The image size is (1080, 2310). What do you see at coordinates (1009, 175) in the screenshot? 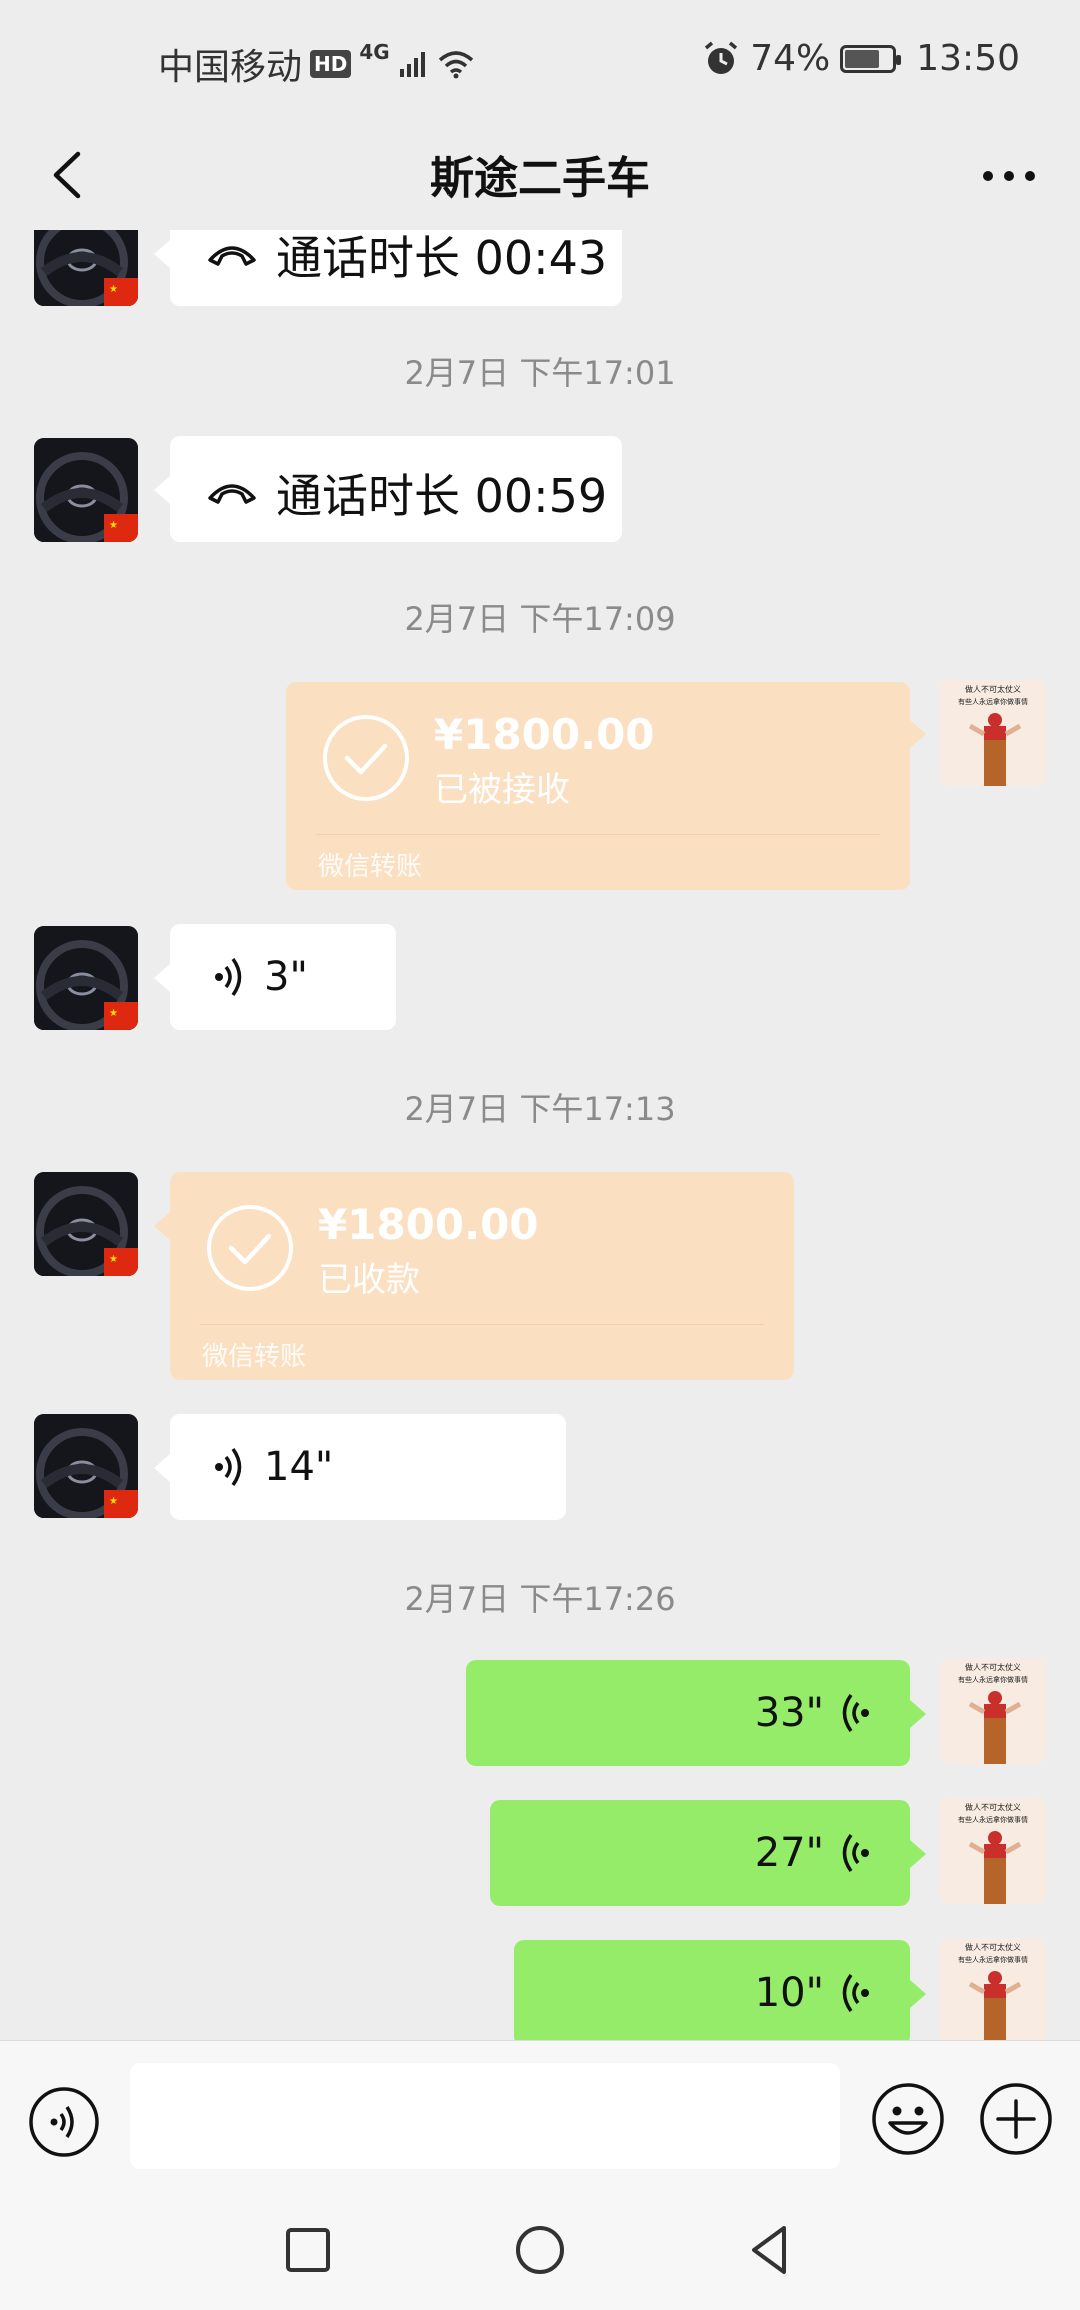
I see `more-icon` at bounding box center [1009, 175].